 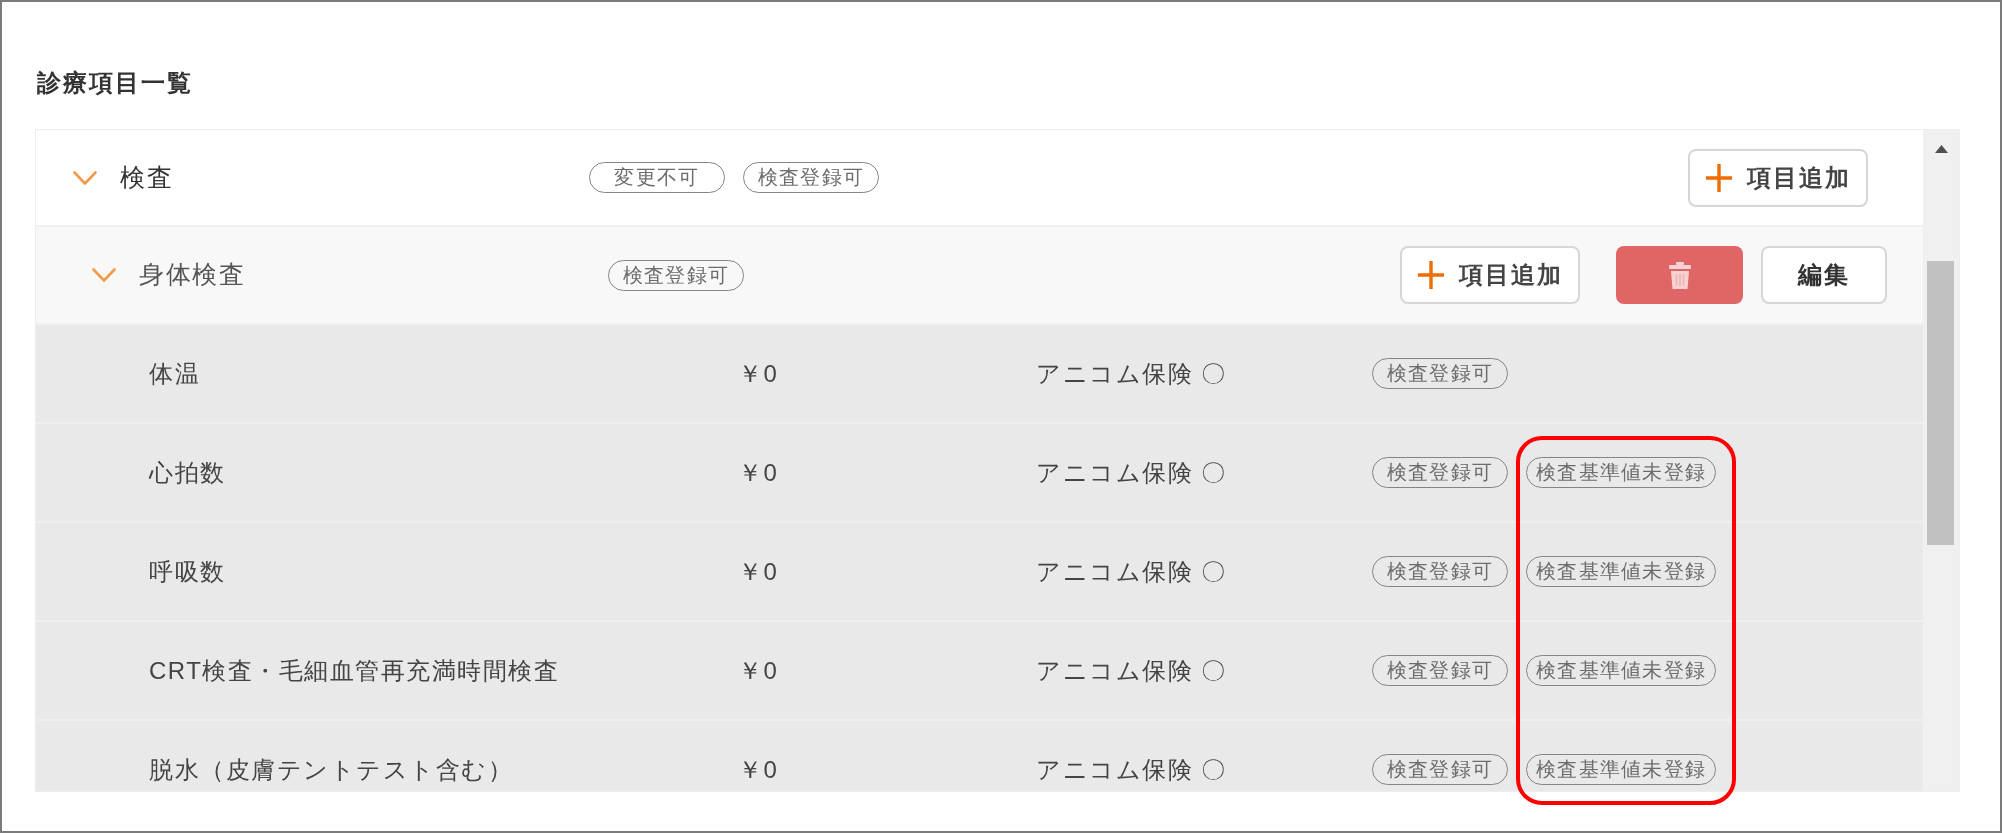 I want to click on delete-button, so click(x=1679, y=275).